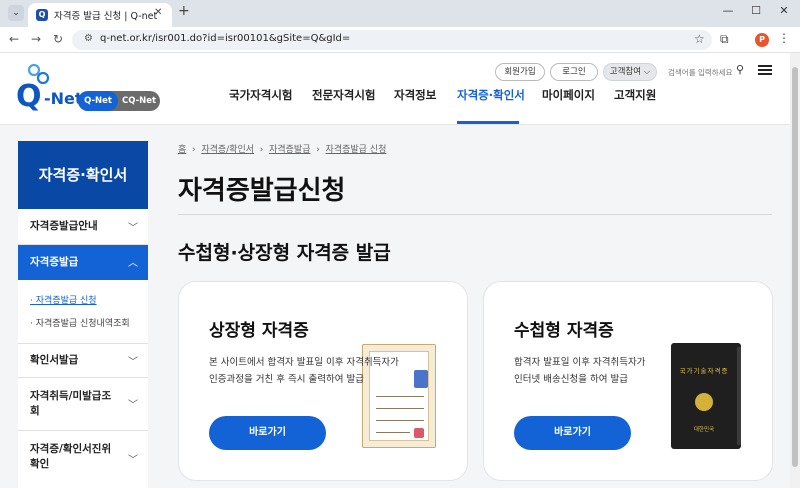 This screenshot has width=800, height=488. Describe the element at coordinates (262, 191) in the screenshot. I see `page-title: 자격증발급신청` at that location.